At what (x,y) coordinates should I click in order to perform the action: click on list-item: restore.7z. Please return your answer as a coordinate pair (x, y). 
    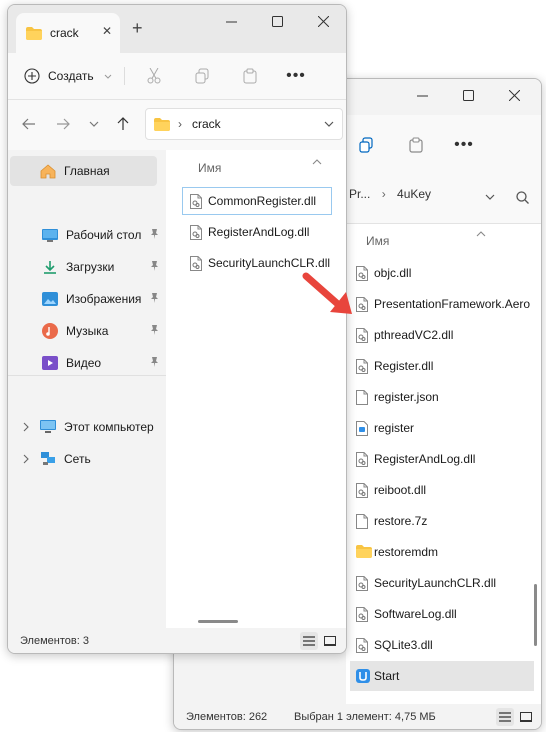
    Looking at the image, I should click on (441, 521).